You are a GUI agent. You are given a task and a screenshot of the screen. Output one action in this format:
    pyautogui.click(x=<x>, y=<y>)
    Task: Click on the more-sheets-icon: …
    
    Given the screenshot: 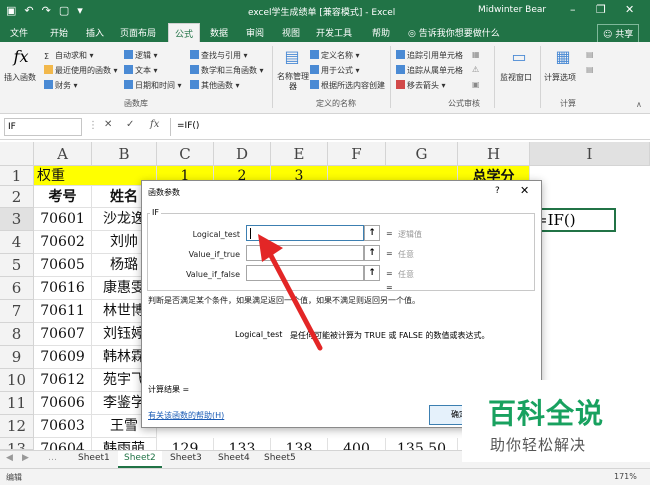 What is the action you would take?
    pyautogui.click(x=52, y=458)
    